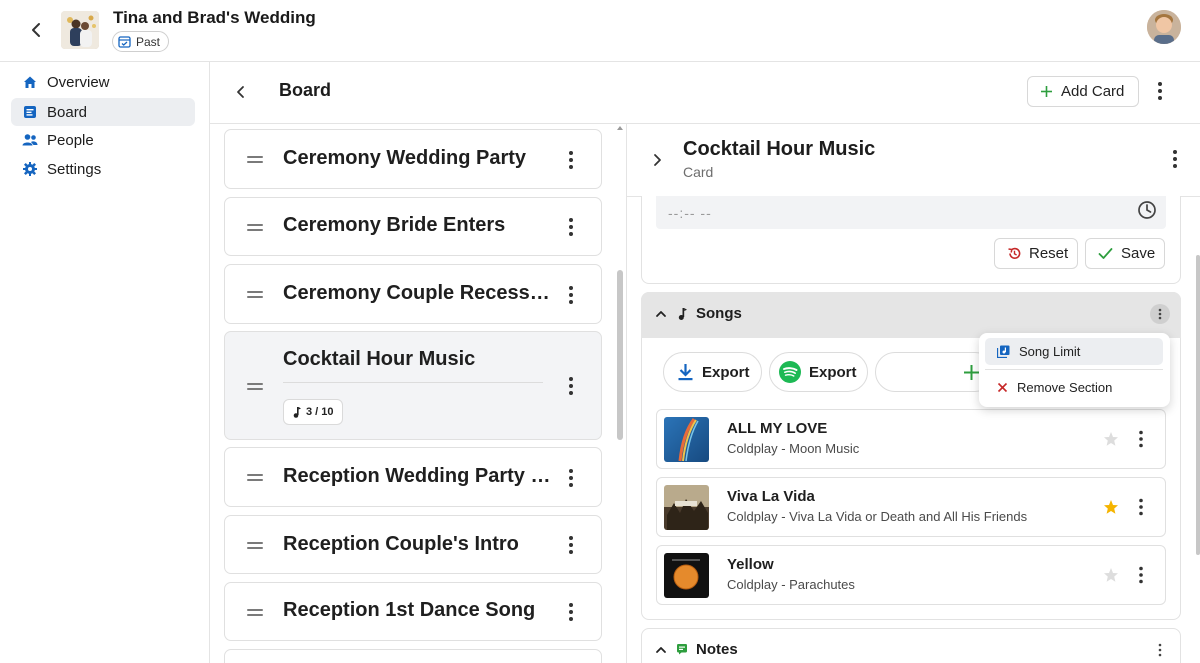  What do you see at coordinates (1002, 387) in the screenshot?
I see `close-icon` at bounding box center [1002, 387].